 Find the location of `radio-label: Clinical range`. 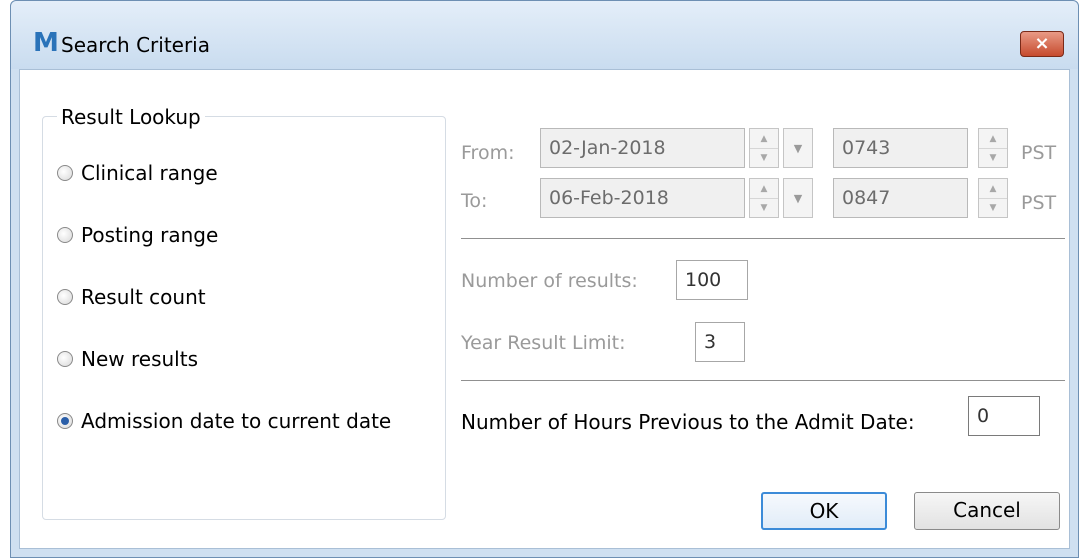

radio-label: Clinical range is located at coordinates (149, 173).